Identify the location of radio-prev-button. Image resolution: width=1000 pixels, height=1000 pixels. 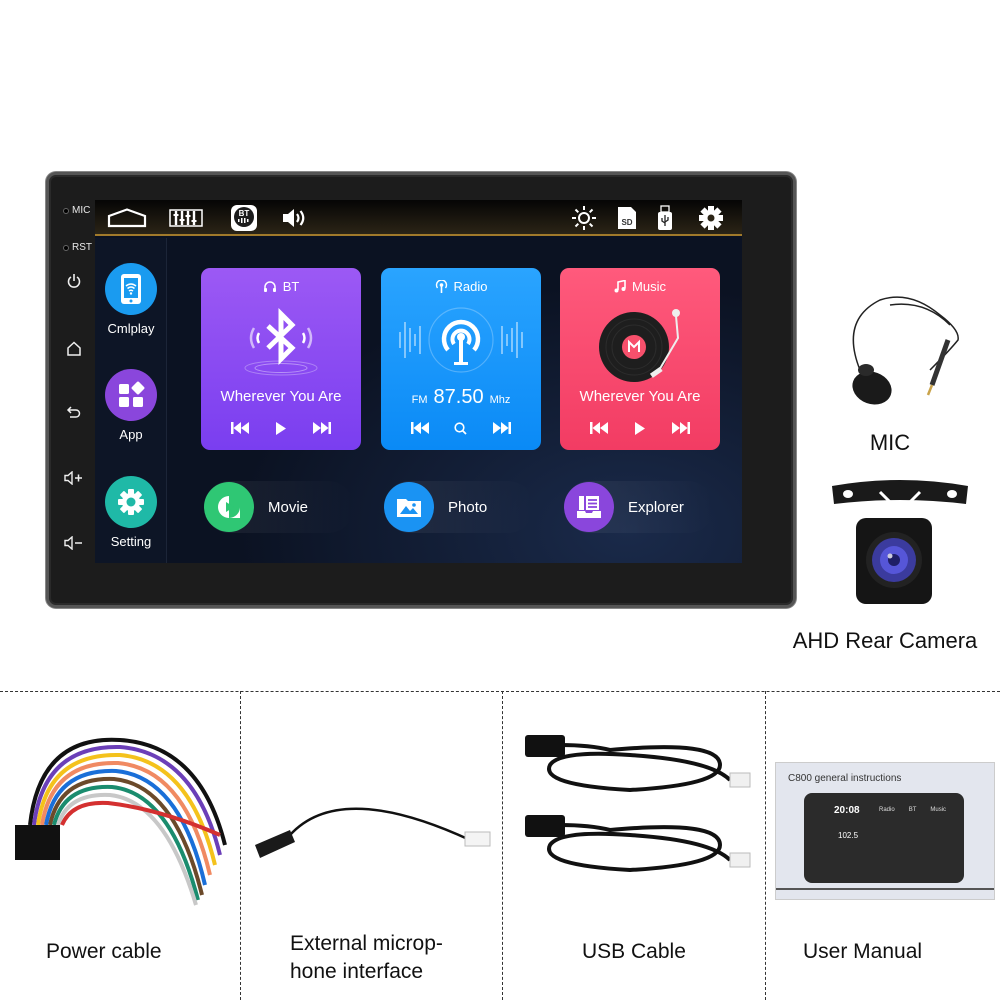
(420, 428).